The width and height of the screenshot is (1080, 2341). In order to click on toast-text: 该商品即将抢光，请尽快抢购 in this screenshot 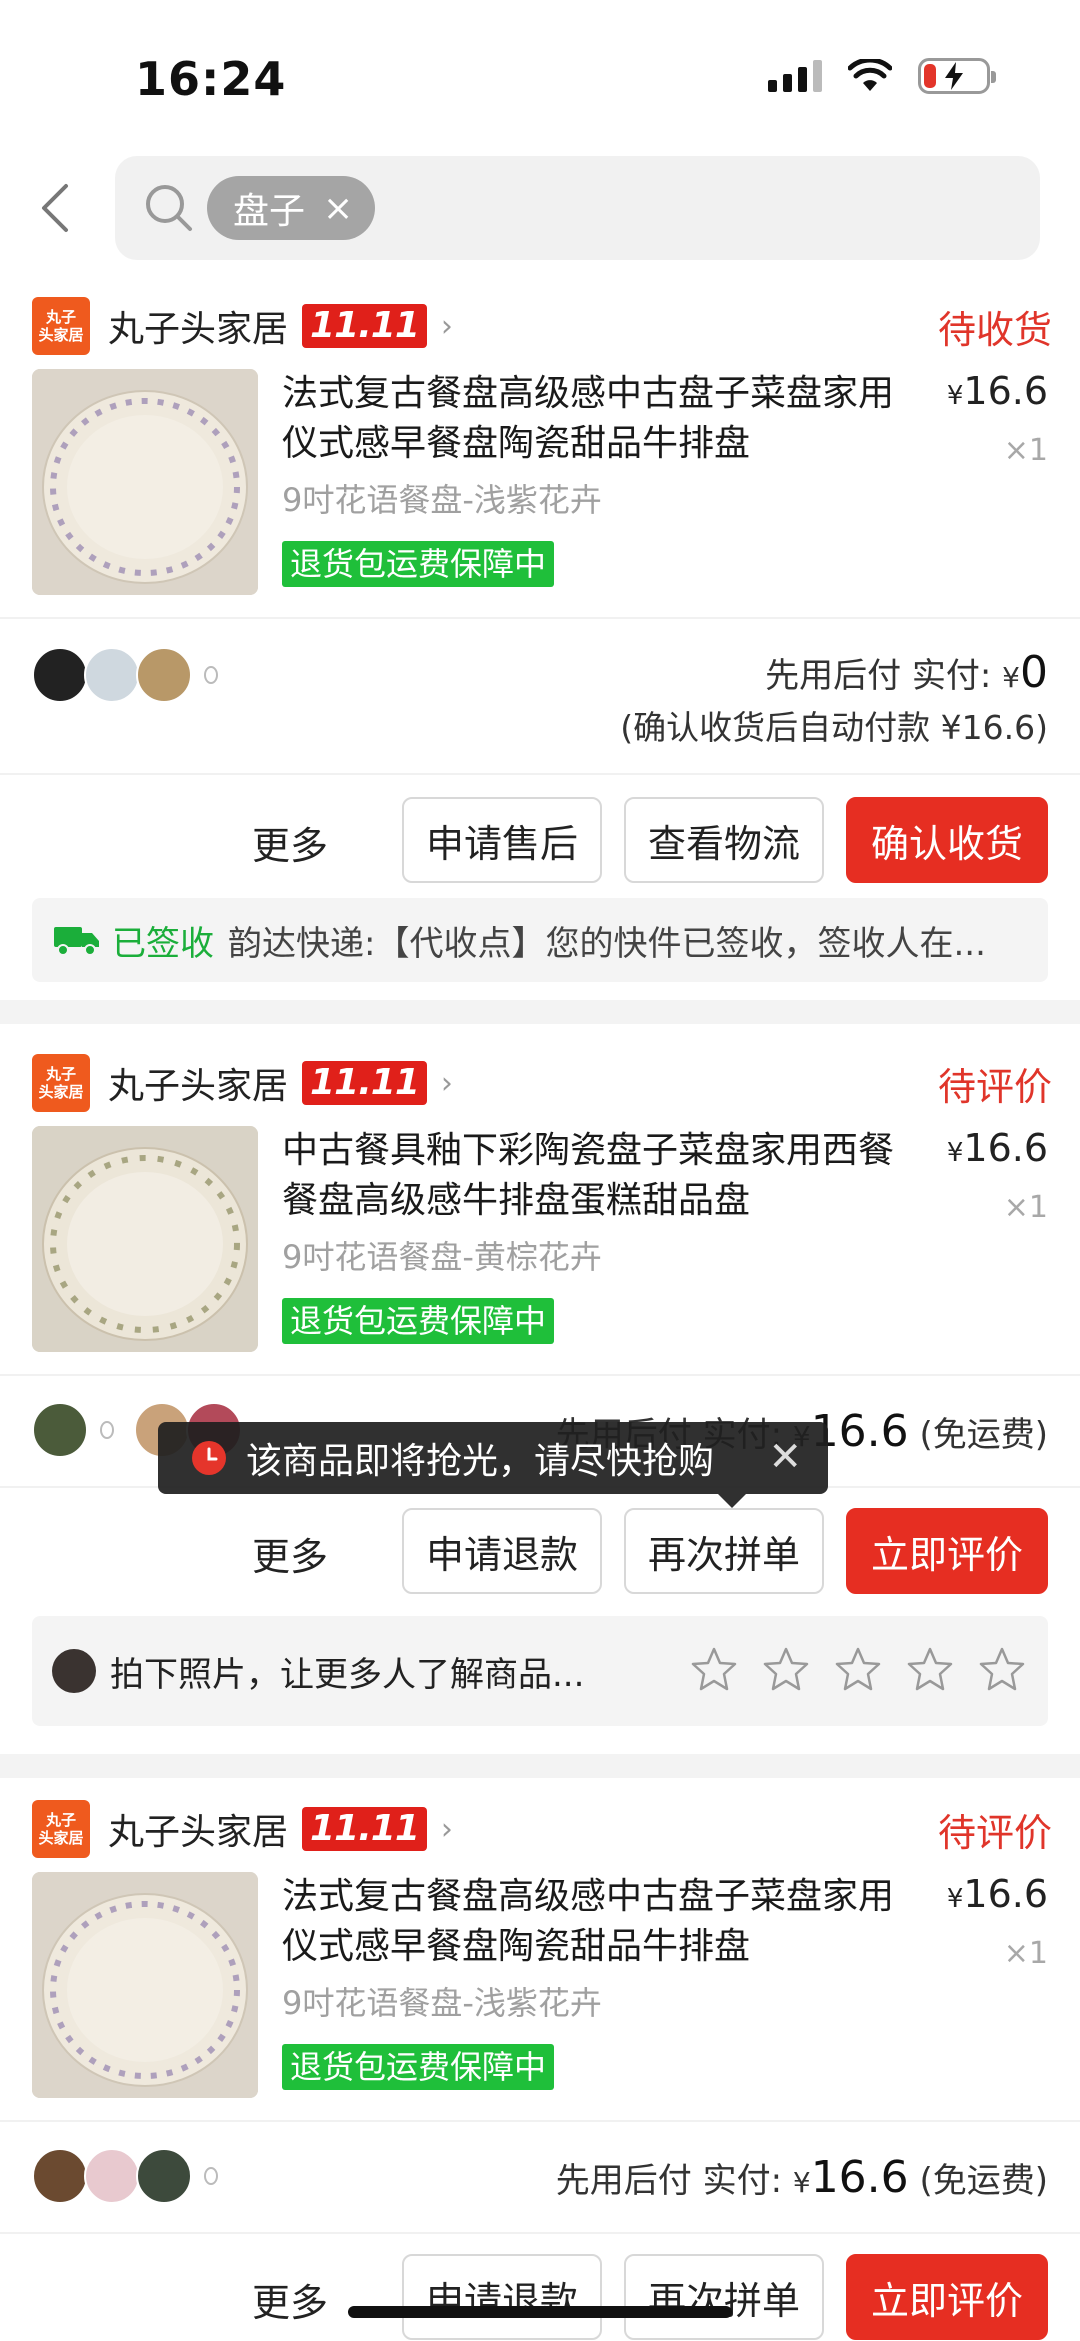, I will do `click(480, 1461)`.